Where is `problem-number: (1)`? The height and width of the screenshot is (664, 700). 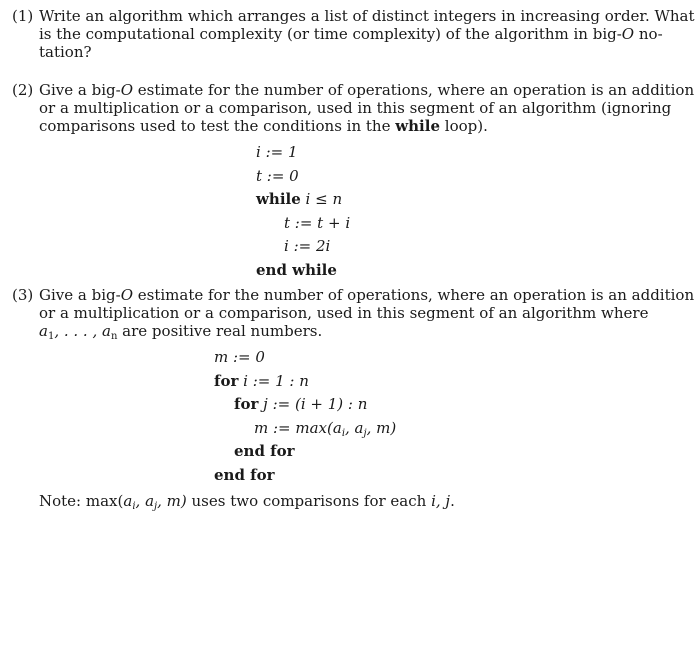
problem-number: (1) is located at coordinates (23, 16).